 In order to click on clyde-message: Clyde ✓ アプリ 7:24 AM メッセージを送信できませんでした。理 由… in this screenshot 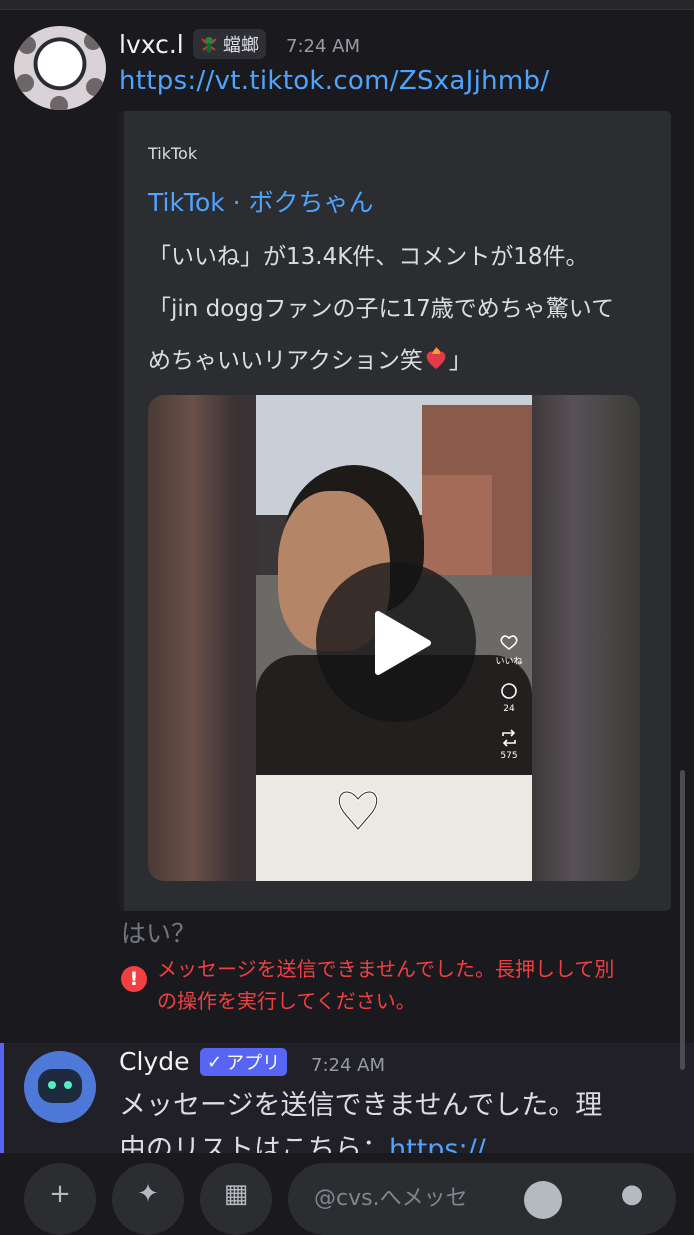, I will do `click(347, 1098)`.